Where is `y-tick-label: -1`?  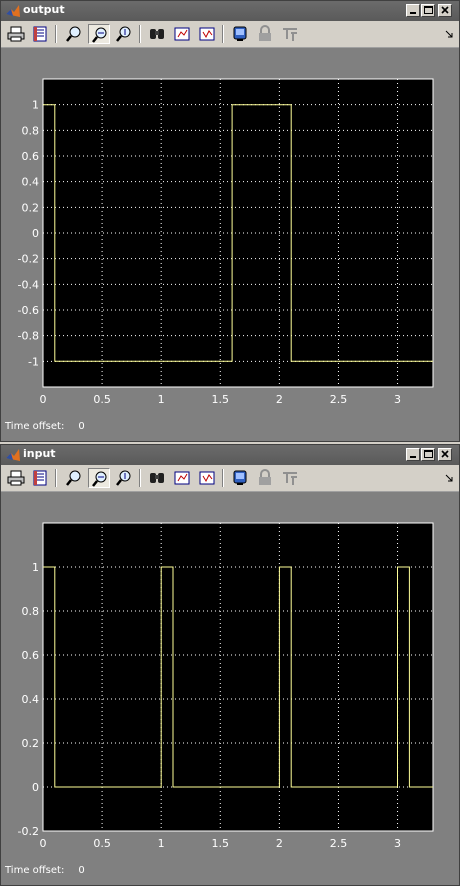 y-tick-label: -1 is located at coordinates (33, 361).